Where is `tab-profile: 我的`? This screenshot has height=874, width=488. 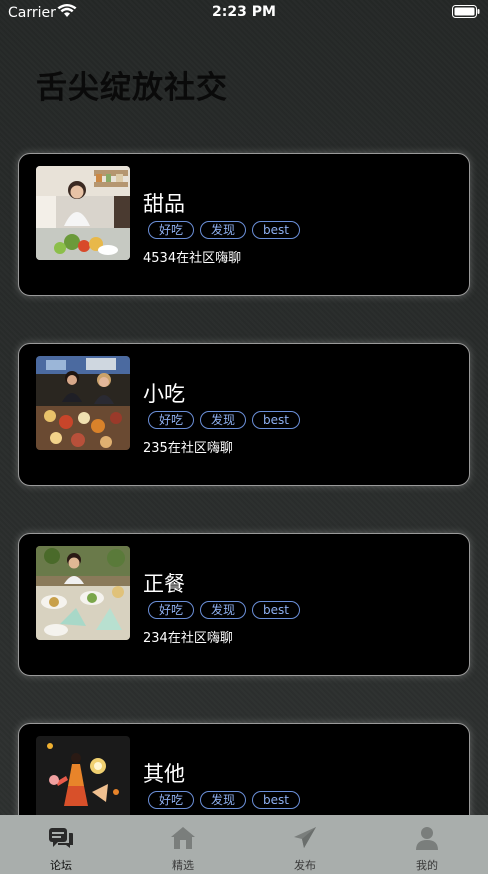 tab-profile: 我的 is located at coordinates (427, 844).